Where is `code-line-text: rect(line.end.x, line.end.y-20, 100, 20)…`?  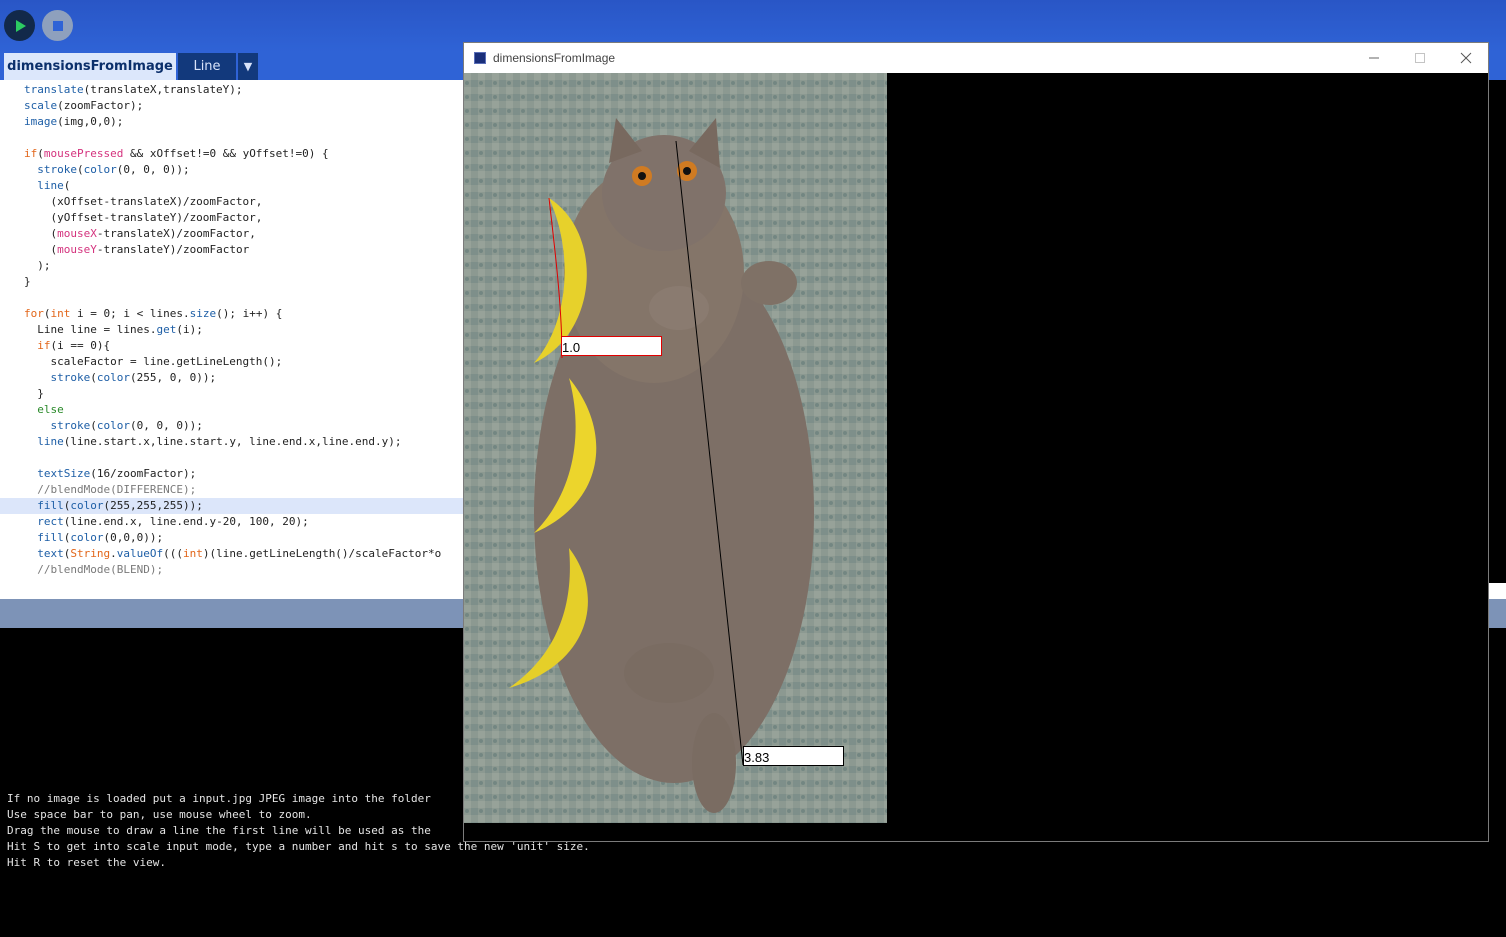
code-line-text: rect(line.end.x, line.end.y-20, 100, 20)… is located at coordinates (173, 521).